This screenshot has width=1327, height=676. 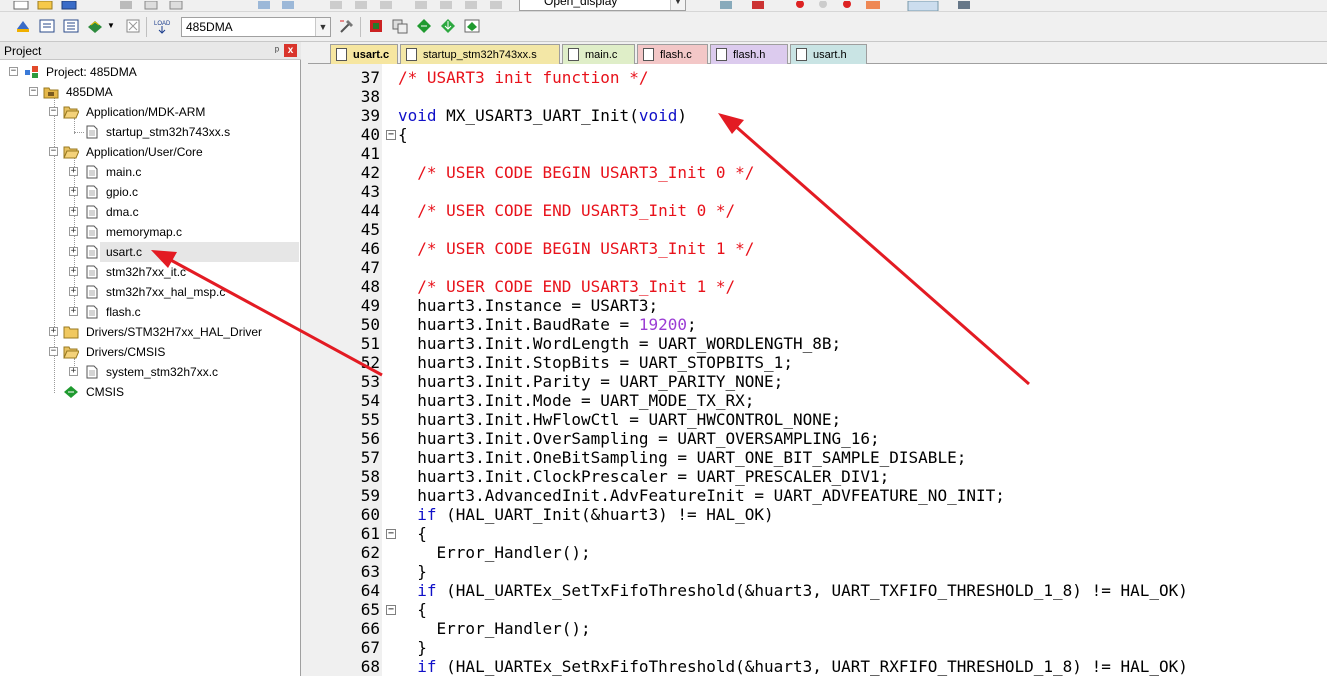 I want to click on target-select: 485DMA ▼, so click(x=256, y=27).